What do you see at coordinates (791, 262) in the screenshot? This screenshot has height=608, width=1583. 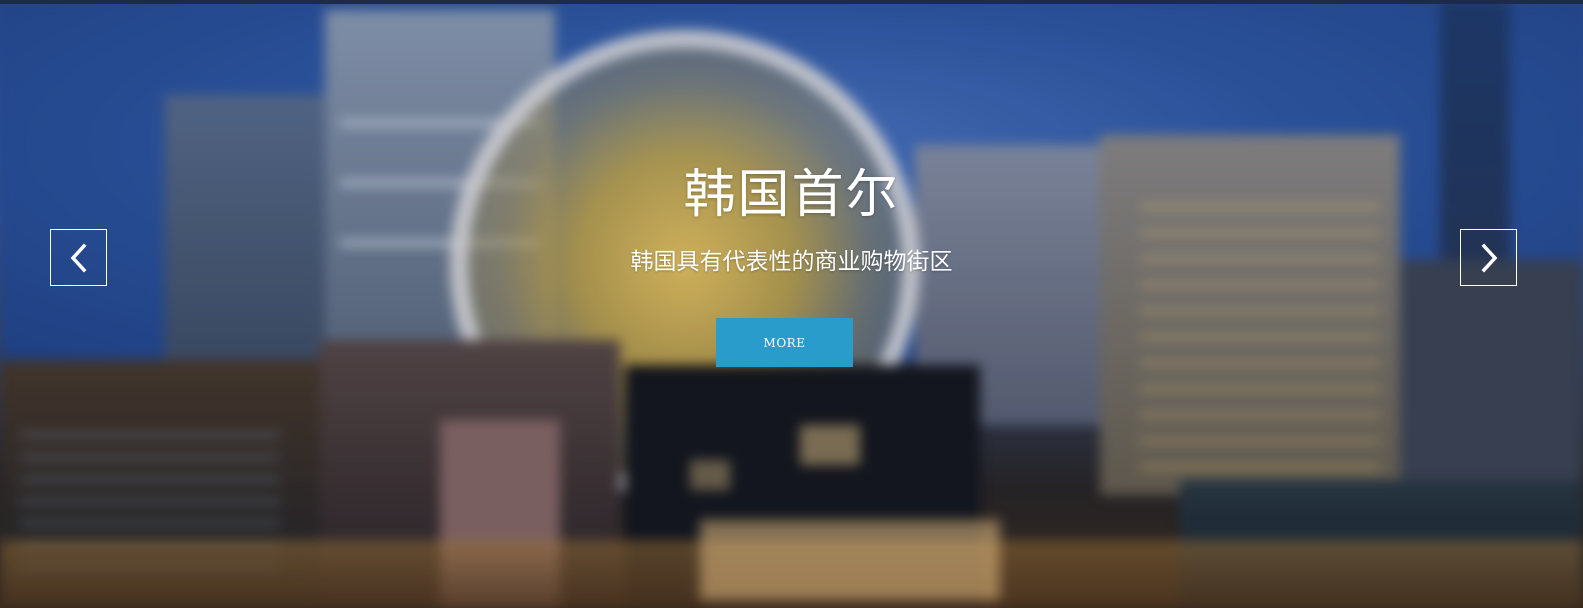 I see `slide-subtitle: 韩国具有代表性的商业购物街区` at bounding box center [791, 262].